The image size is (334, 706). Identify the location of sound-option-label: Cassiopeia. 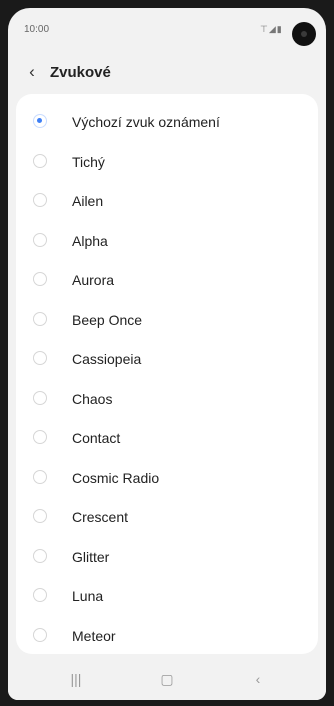
(107, 359).